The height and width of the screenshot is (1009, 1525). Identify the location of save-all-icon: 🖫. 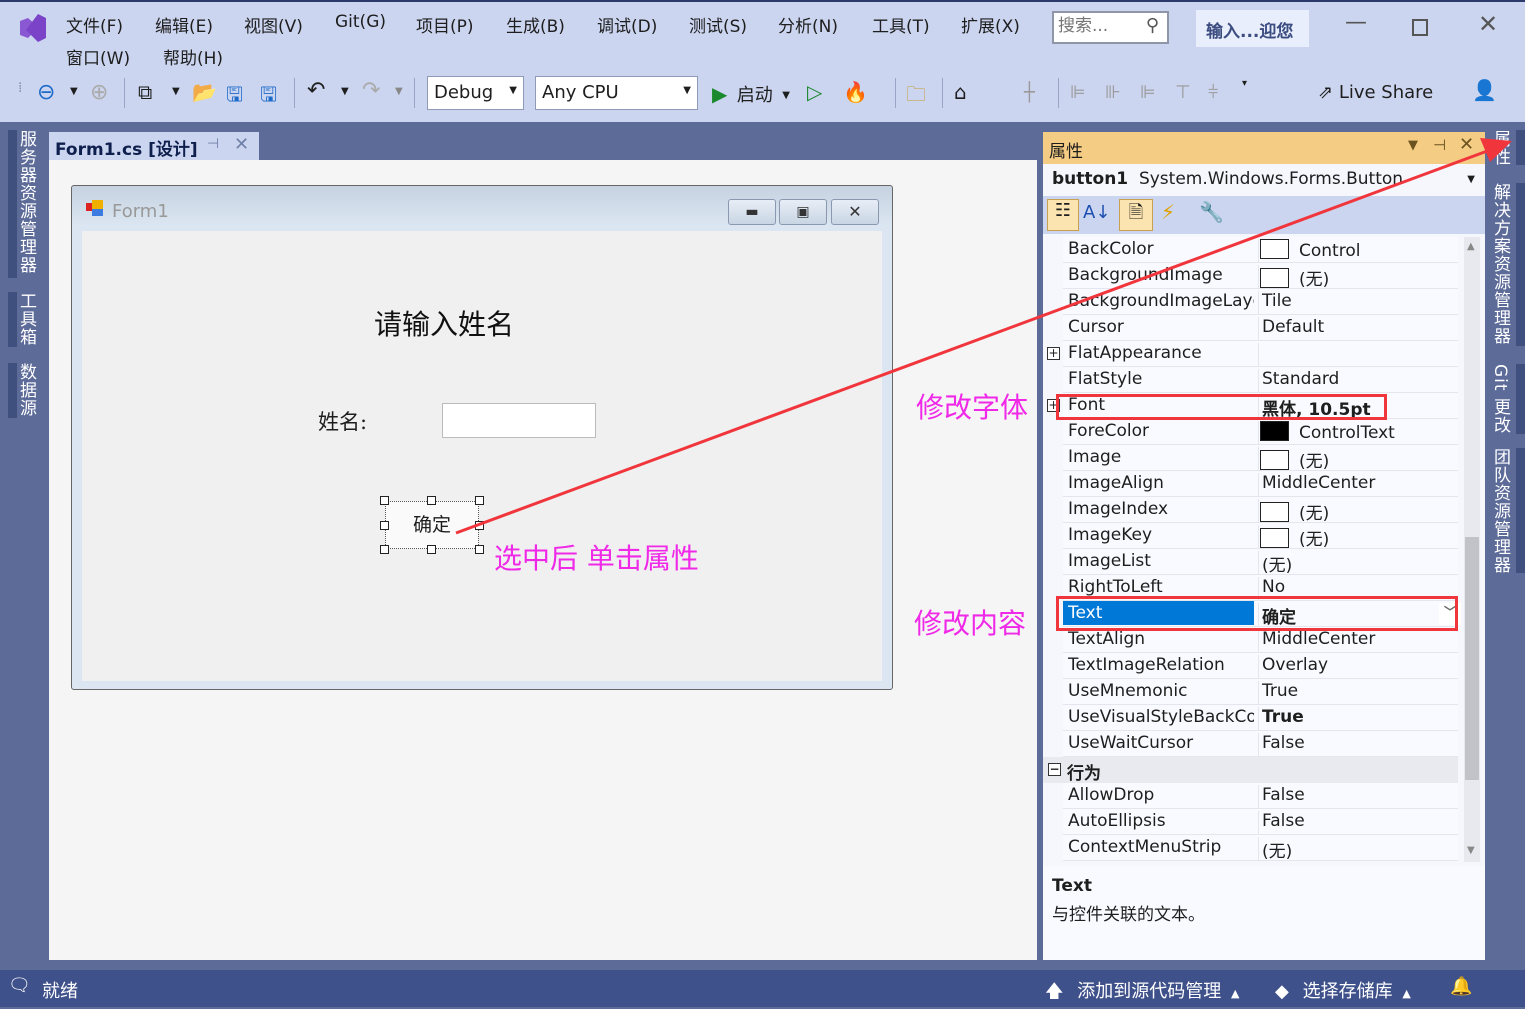
(268, 97).